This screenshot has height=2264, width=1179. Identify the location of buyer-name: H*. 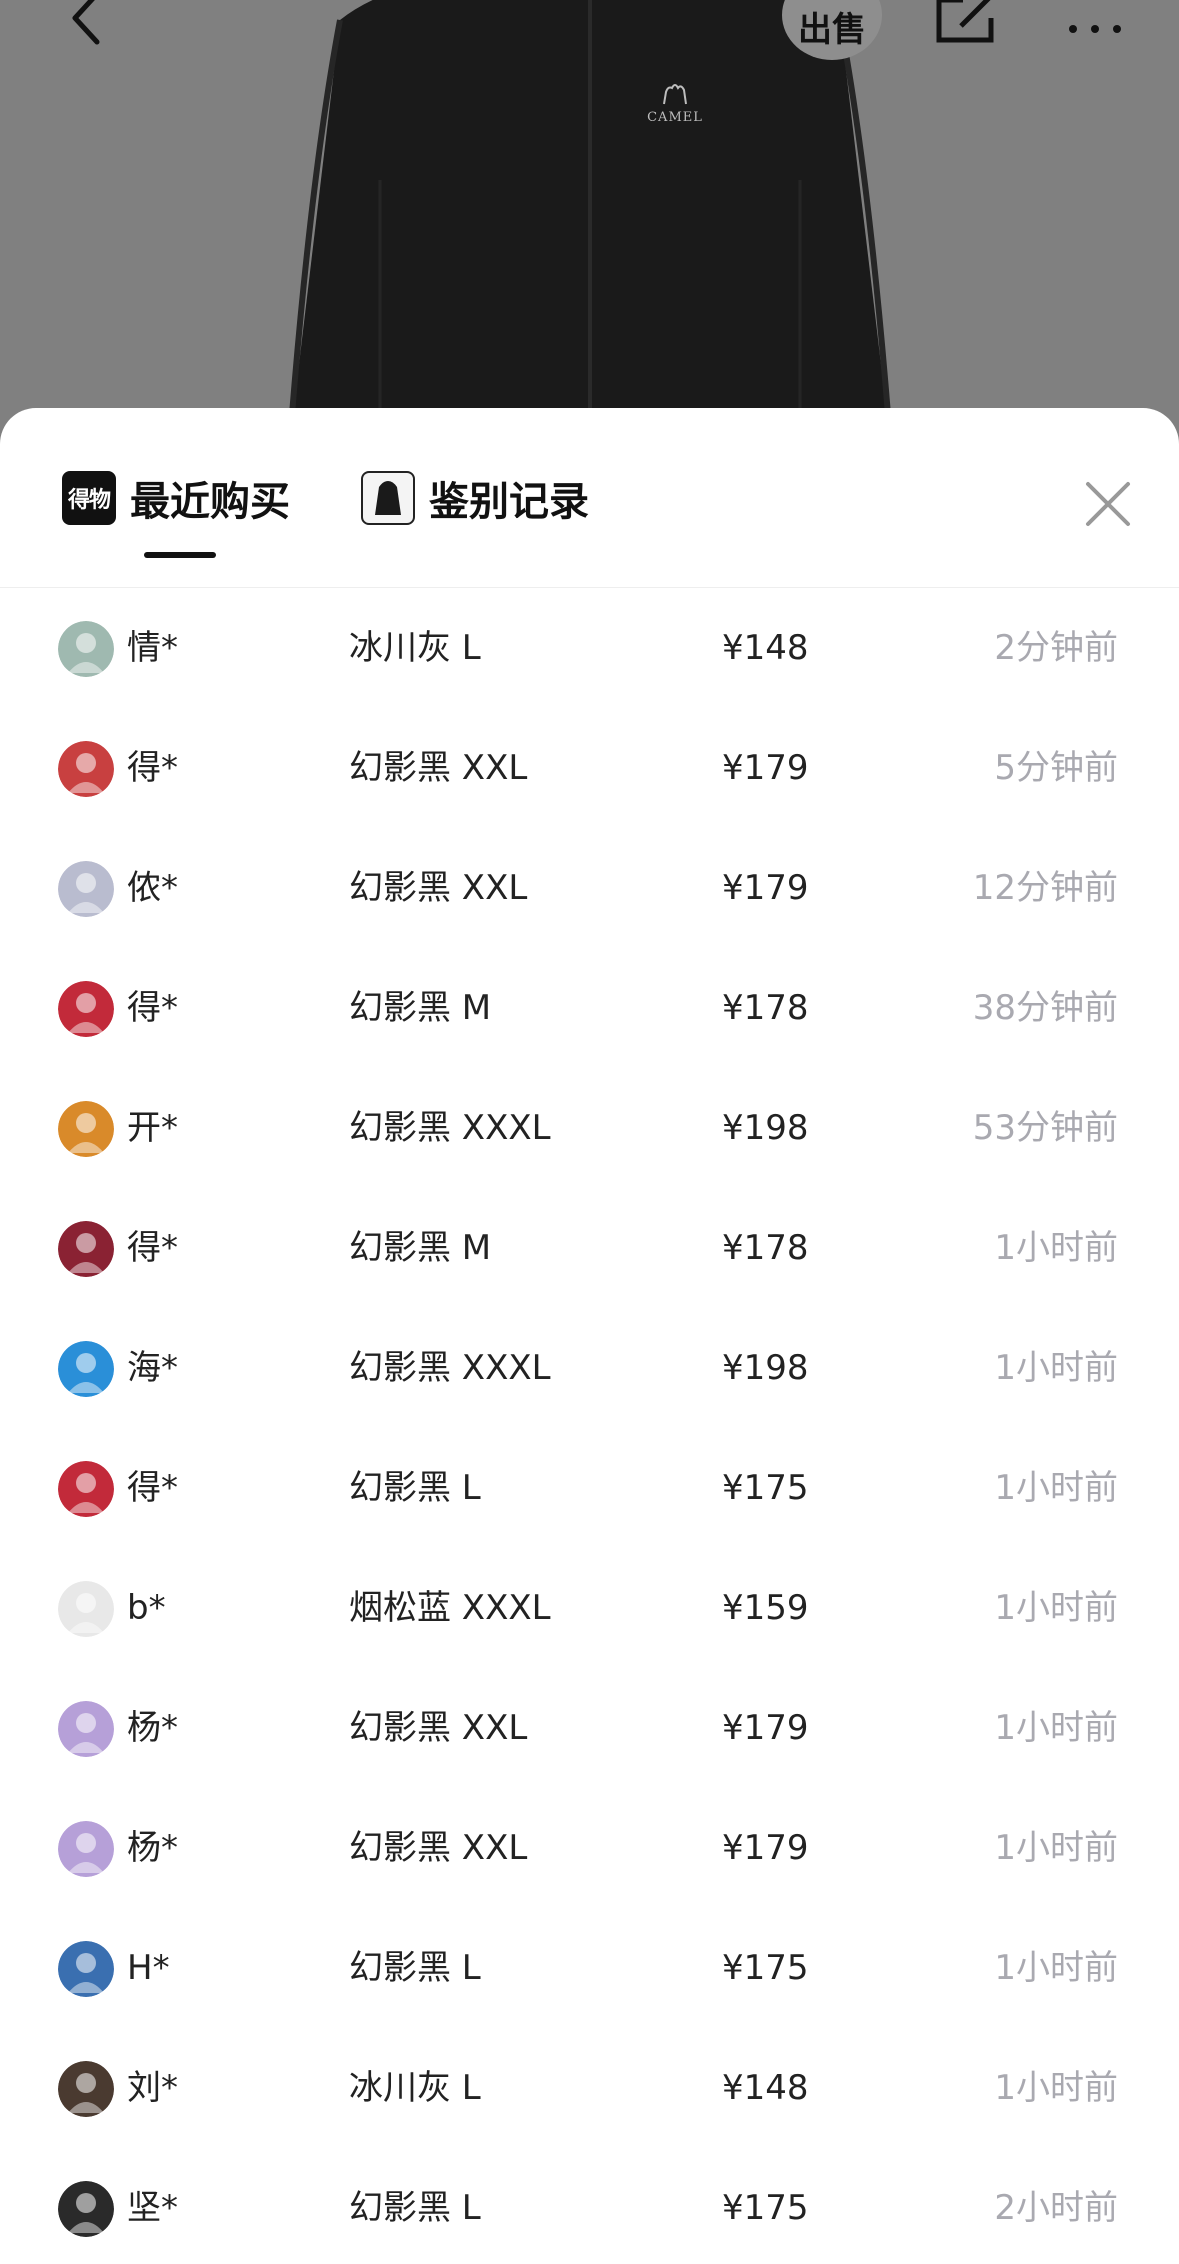
(148, 1968).